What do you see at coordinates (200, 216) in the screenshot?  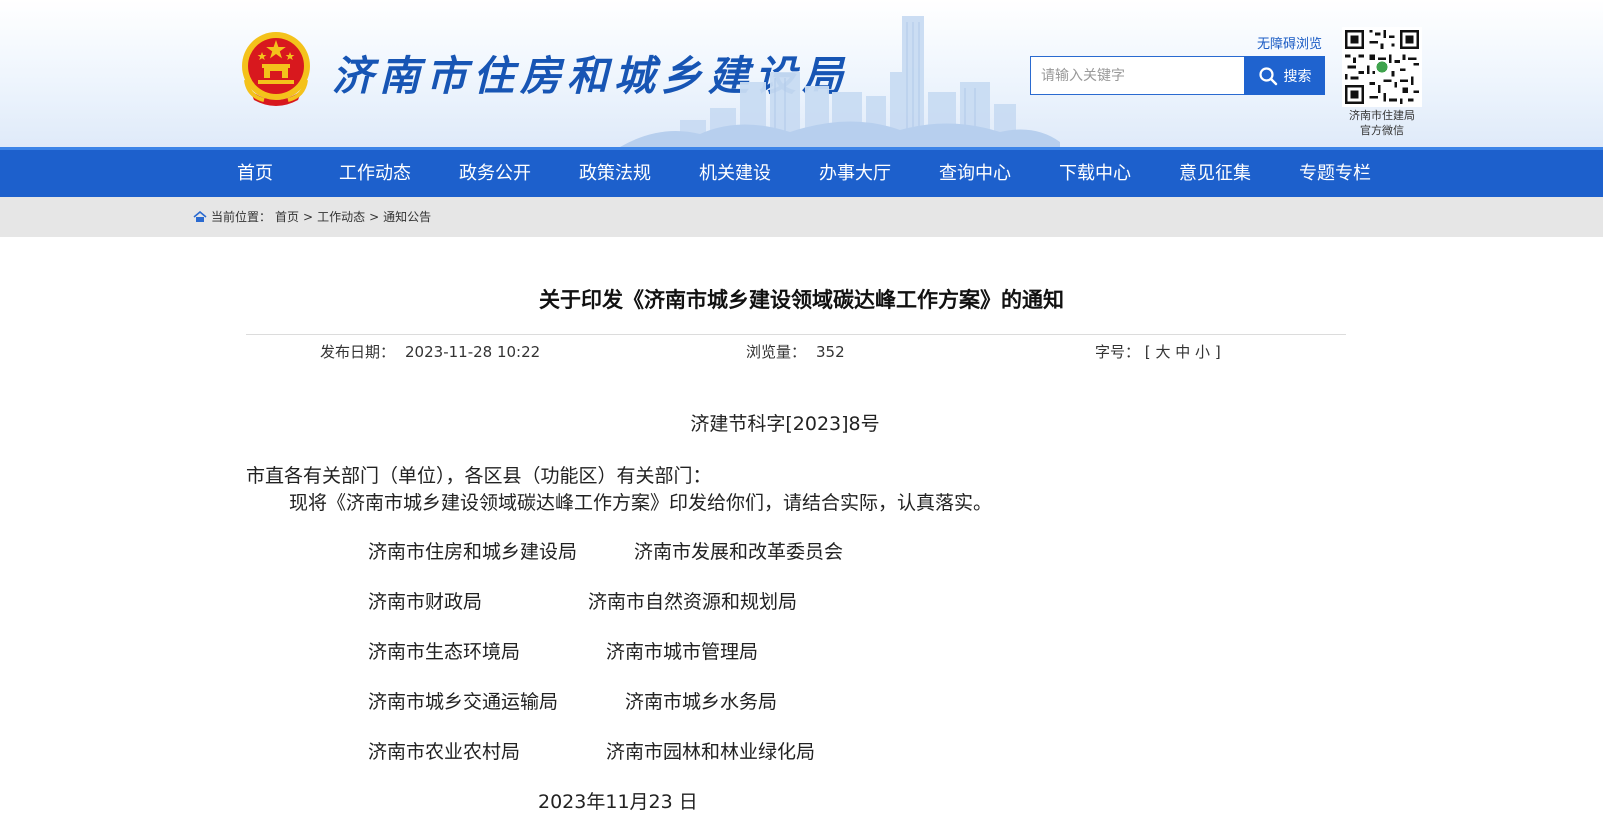 I see `home-icon` at bounding box center [200, 216].